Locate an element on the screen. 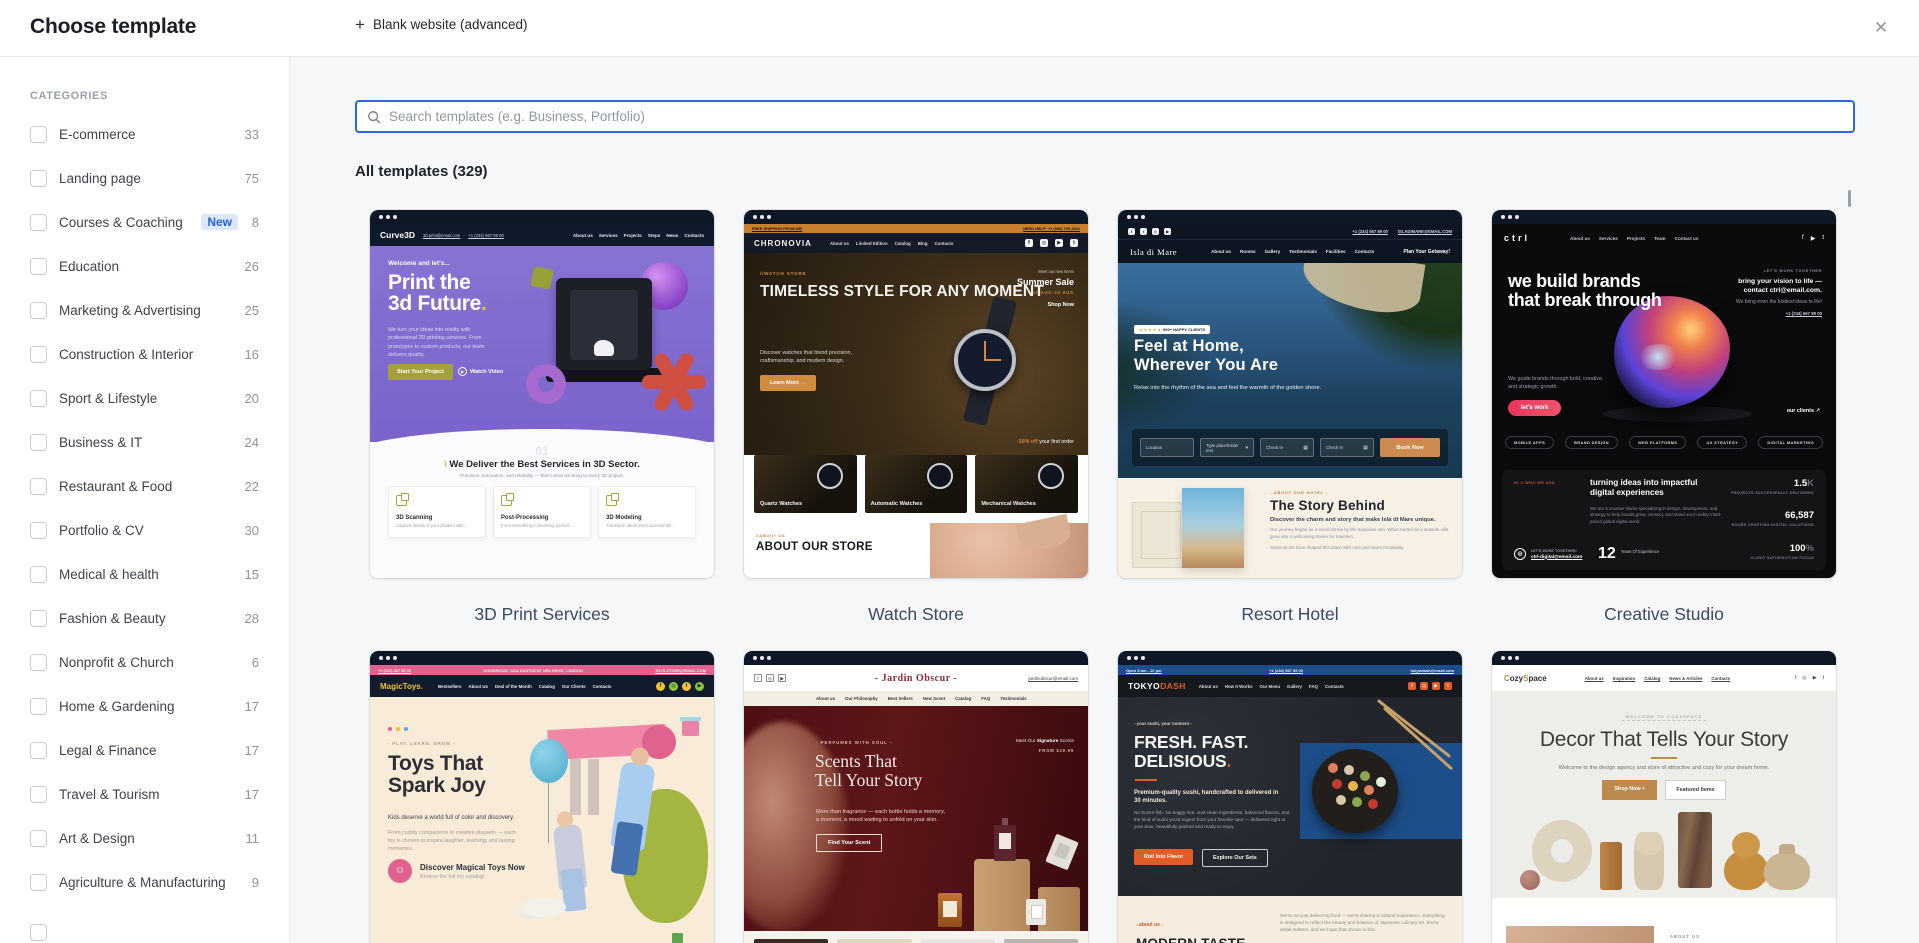 Image resolution: width=1919 pixels, height=943 pixels. category-item: Restaurant & Food 22 is located at coordinates (144, 486).